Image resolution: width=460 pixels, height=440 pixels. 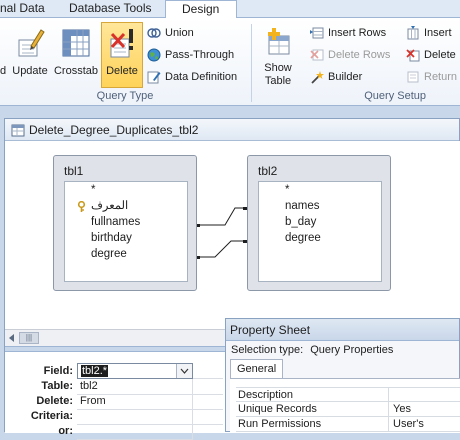 I want to click on data-definition-button: Data Definition, so click(x=192, y=77).